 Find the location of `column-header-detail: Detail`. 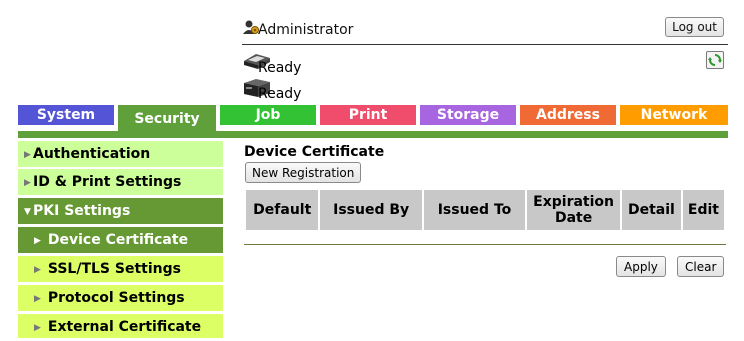

column-header-detail: Detail is located at coordinates (651, 210).